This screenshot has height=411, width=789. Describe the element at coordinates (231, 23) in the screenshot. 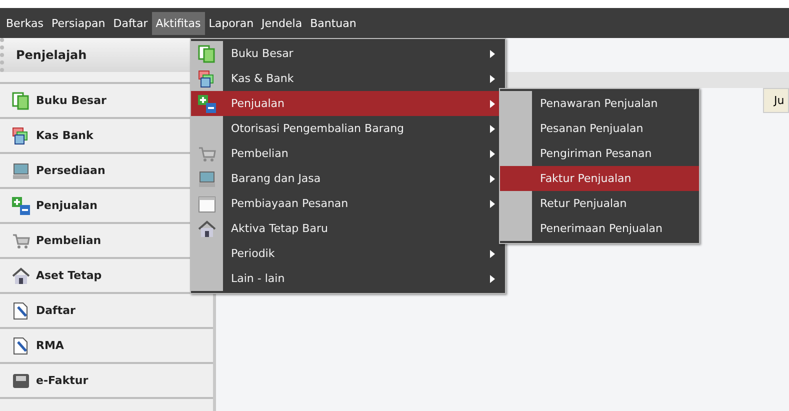

I see `menu-bar-item: Laporan` at that location.